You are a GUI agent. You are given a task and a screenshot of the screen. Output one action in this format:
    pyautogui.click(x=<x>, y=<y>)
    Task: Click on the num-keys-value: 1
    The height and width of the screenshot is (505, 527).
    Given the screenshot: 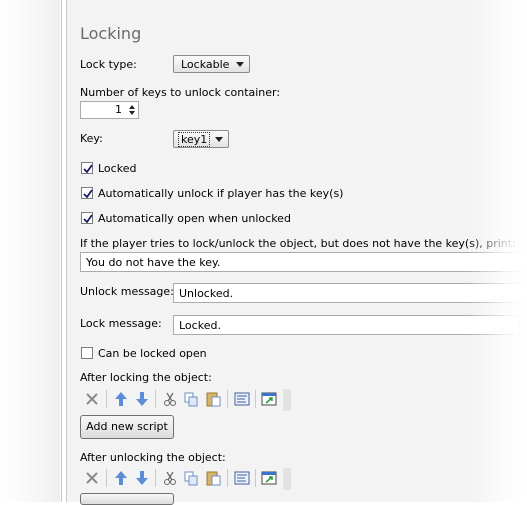 What is the action you would take?
    pyautogui.click(x=118, y=109)
    